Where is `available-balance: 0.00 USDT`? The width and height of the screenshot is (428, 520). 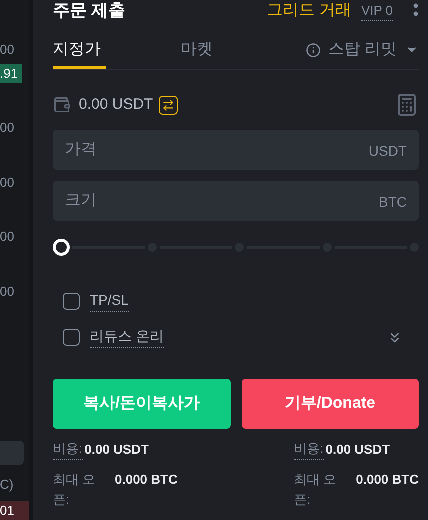
available-balance: 0.00 USDT is located at coordinates (116, 104).